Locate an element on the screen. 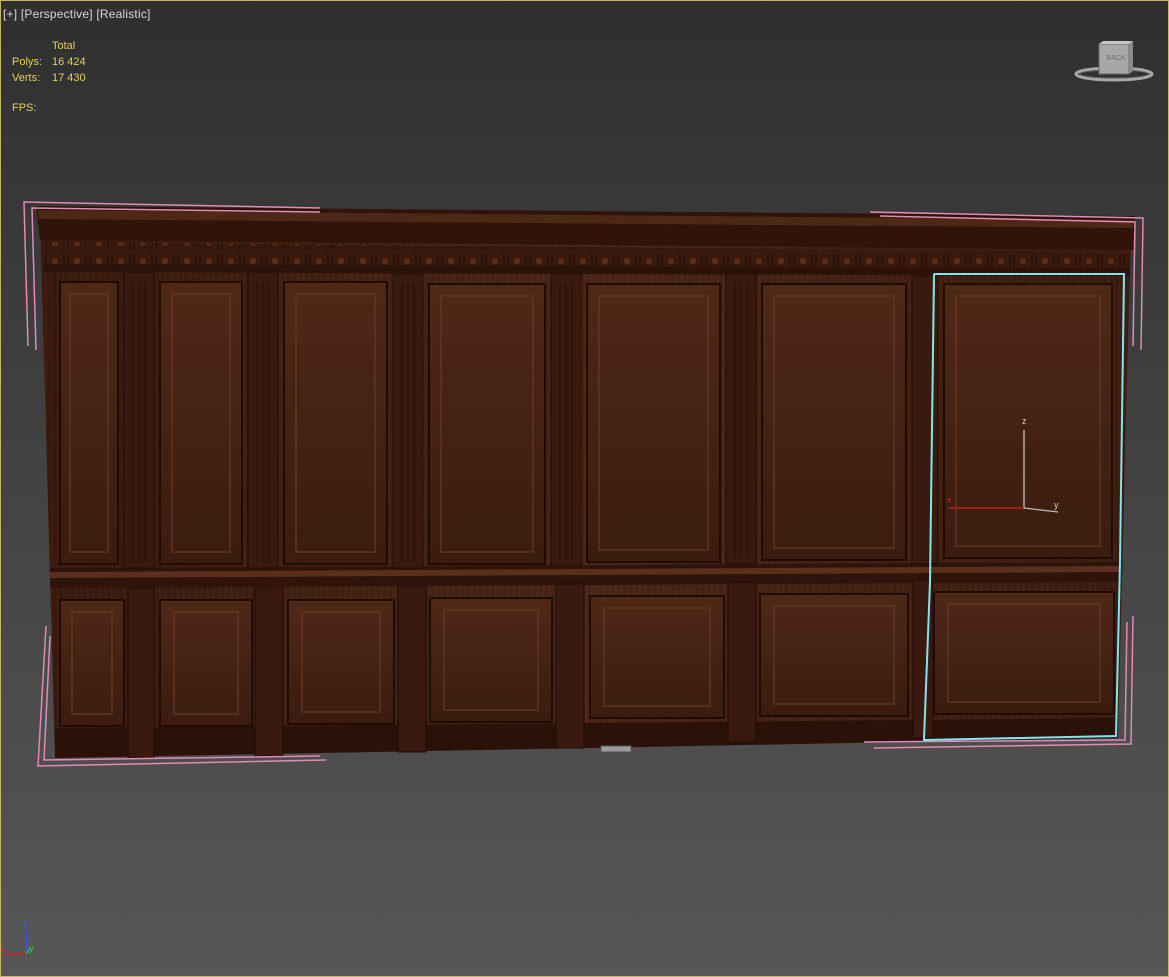  fps-label: FPS: is located at coordinates (24, 108).